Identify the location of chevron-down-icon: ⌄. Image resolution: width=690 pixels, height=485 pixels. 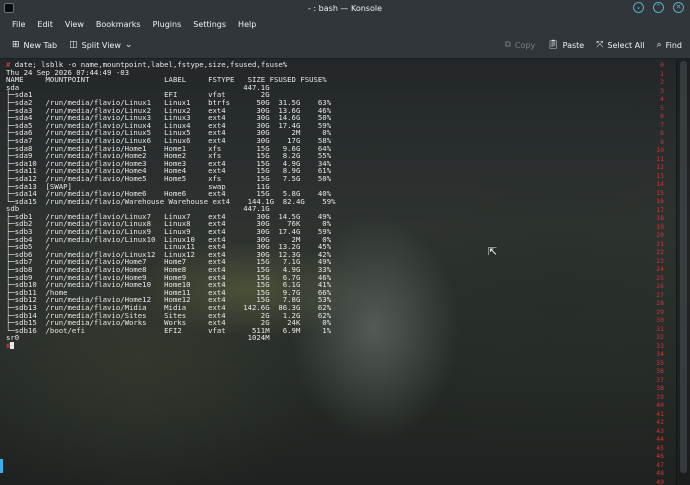
(128, 45).